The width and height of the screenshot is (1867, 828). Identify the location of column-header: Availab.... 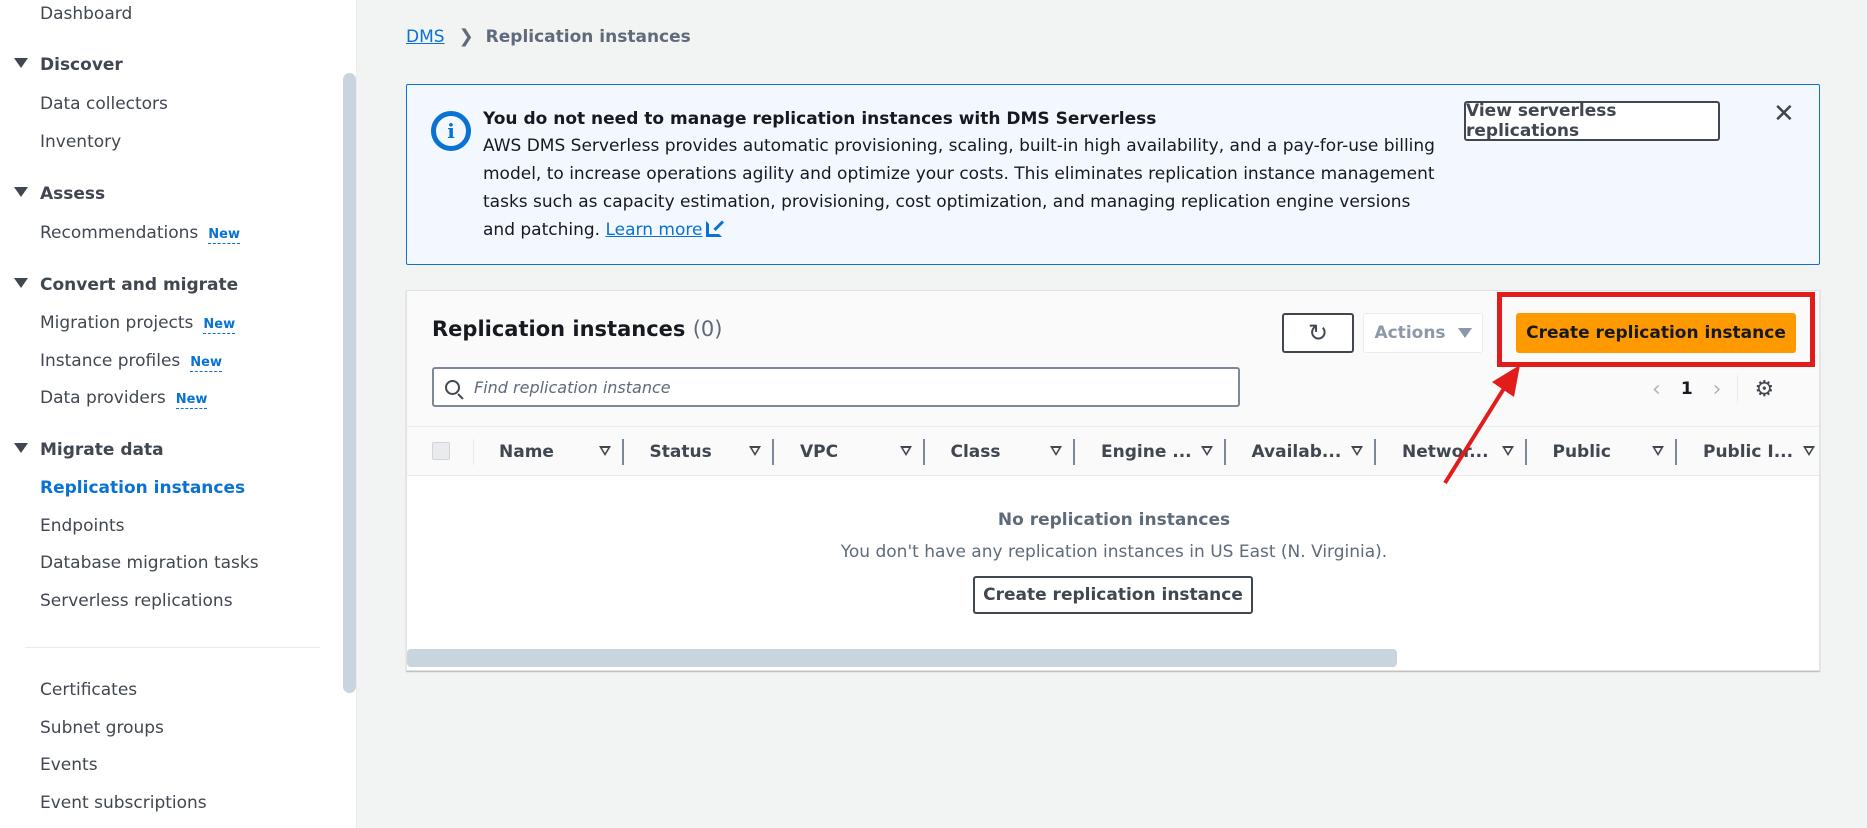
(1301, 452).